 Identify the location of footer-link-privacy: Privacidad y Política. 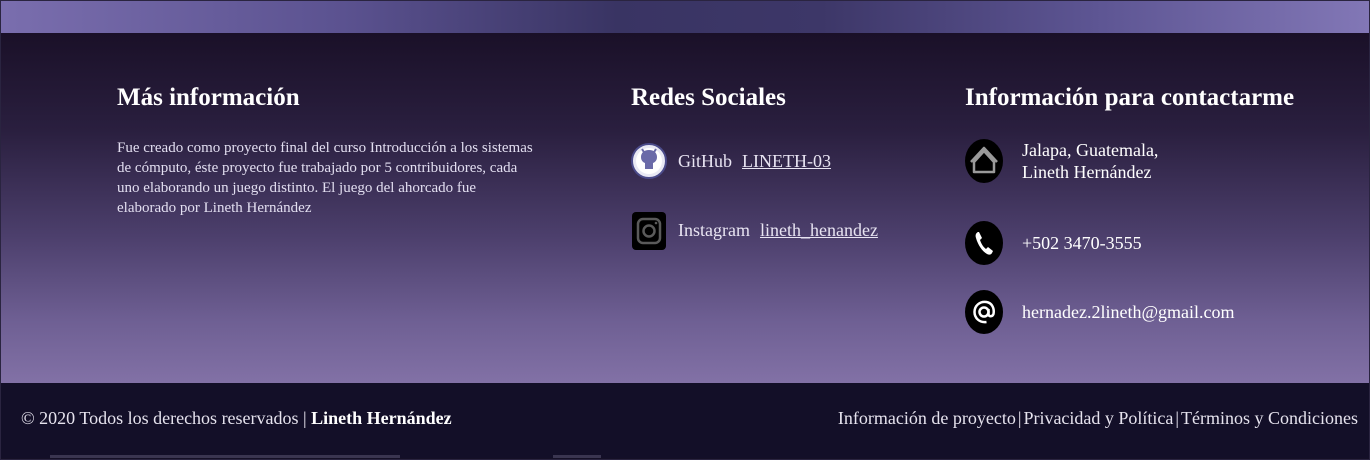
(1098, 418).